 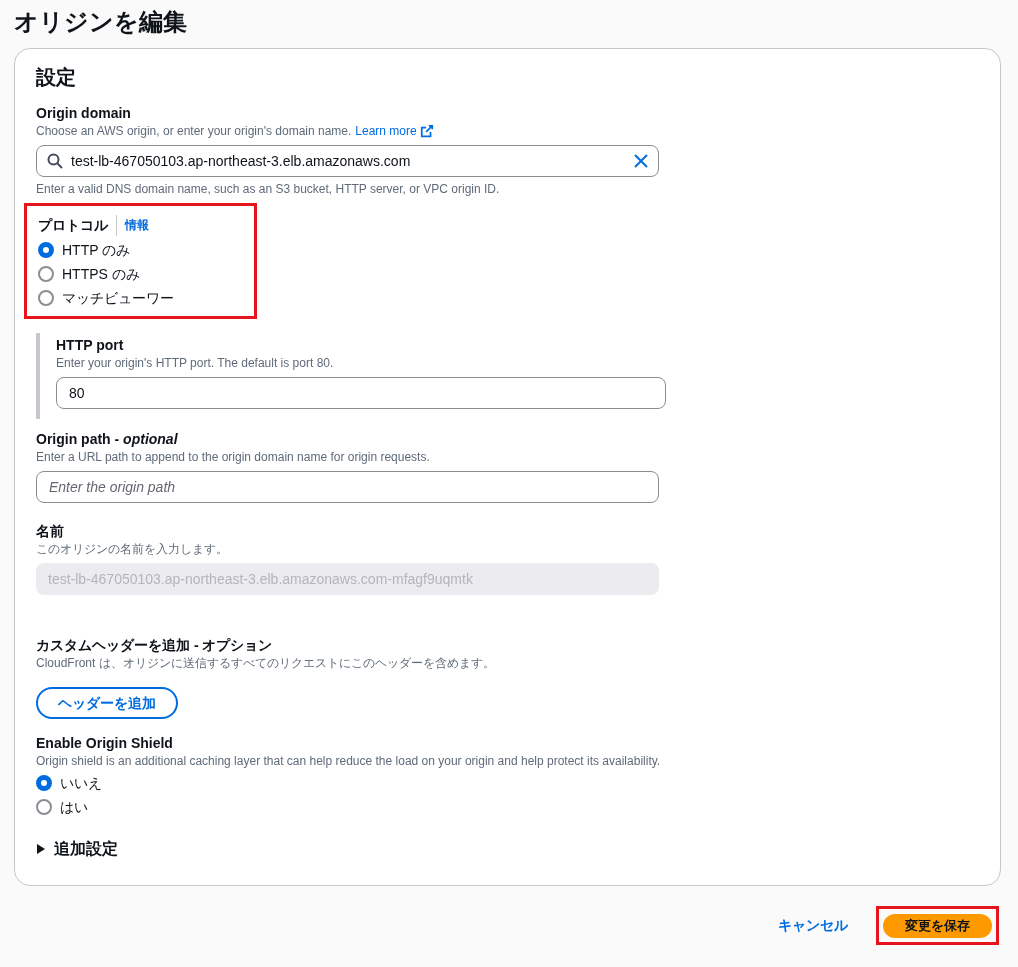 I want to click on field-description: このオリジンの名前を入力します。, so click(x=132, y=549).